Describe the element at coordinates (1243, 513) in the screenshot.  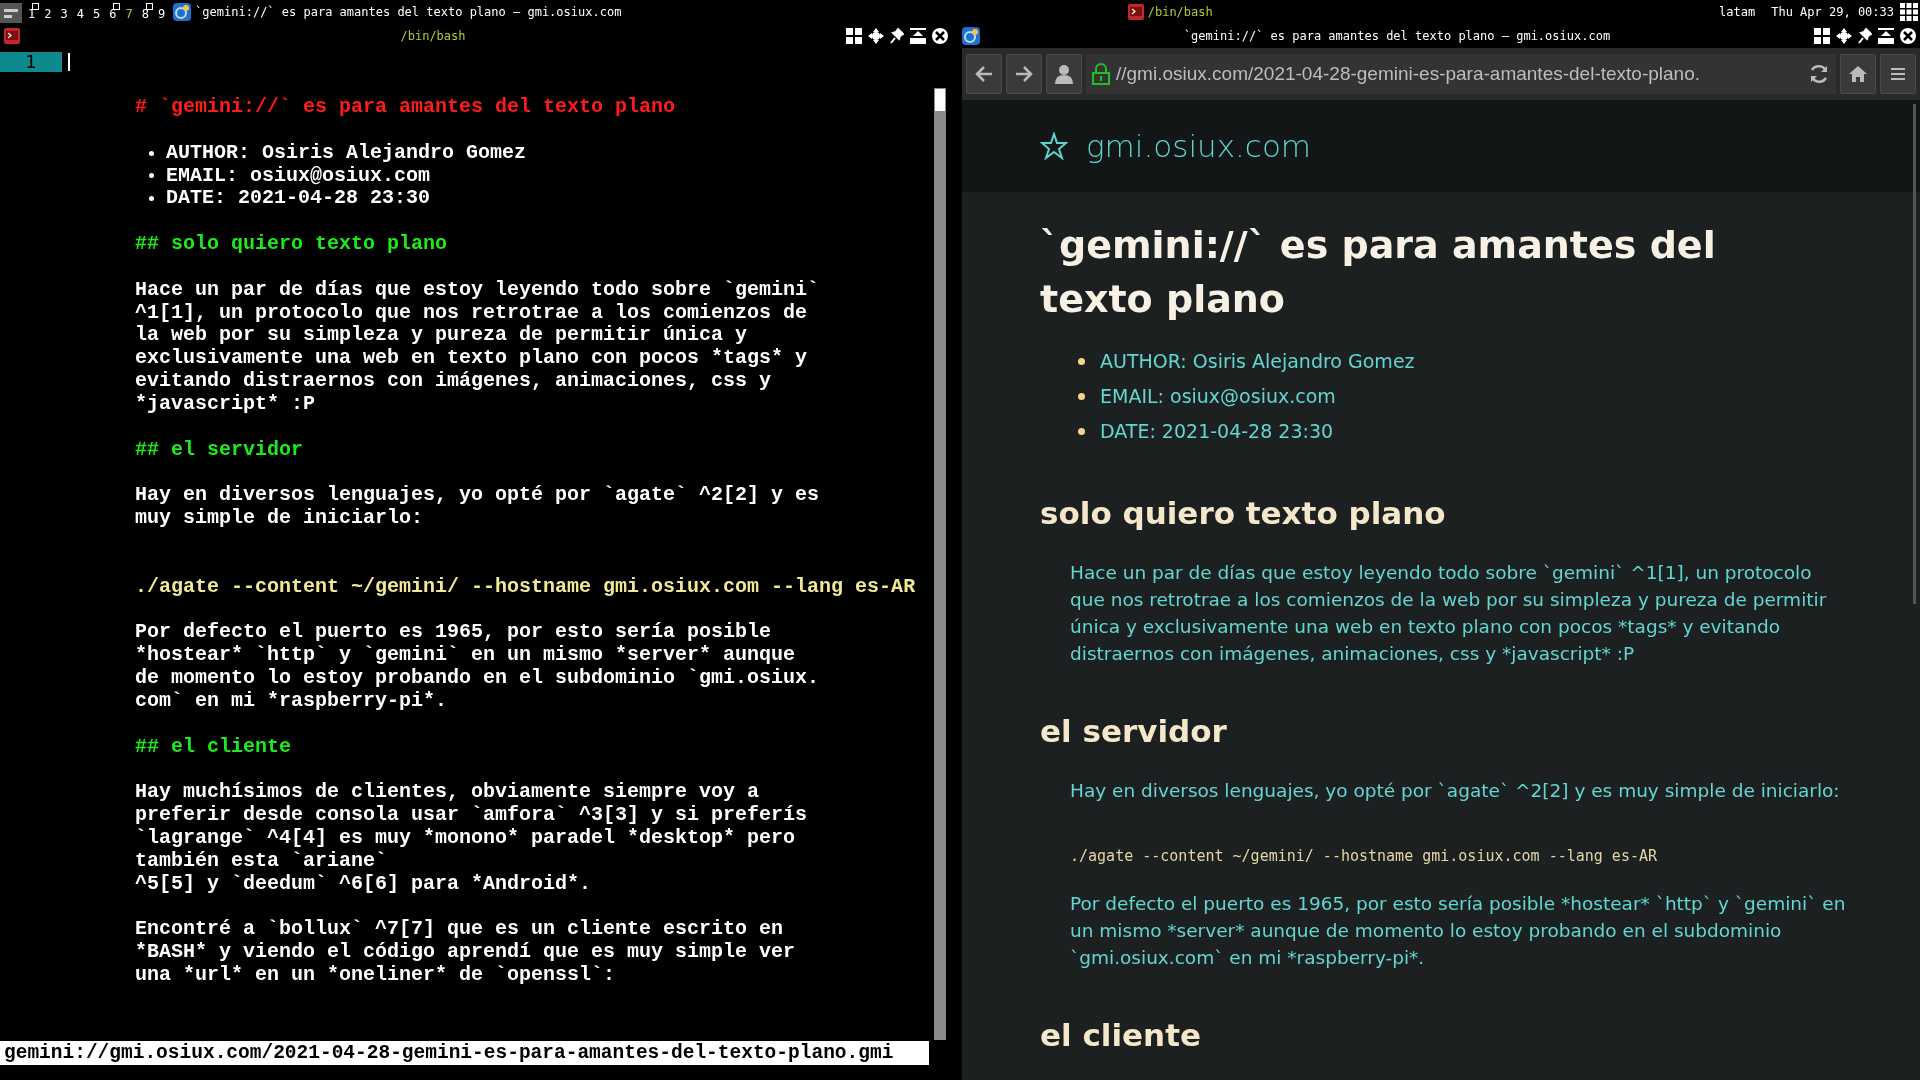
I see `section-heading: solo quiero texto plano` at that location.